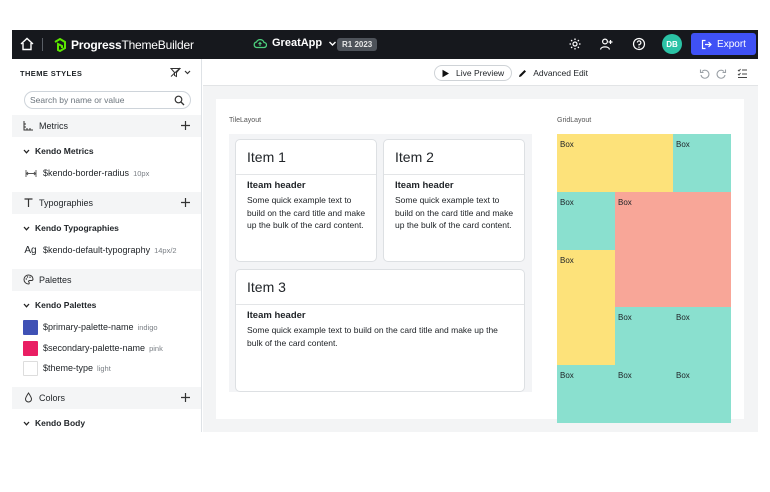 The width and height of the screenshot is (770, 492). I want to click on live-preview-button: Live Preview, so click(473, 73).